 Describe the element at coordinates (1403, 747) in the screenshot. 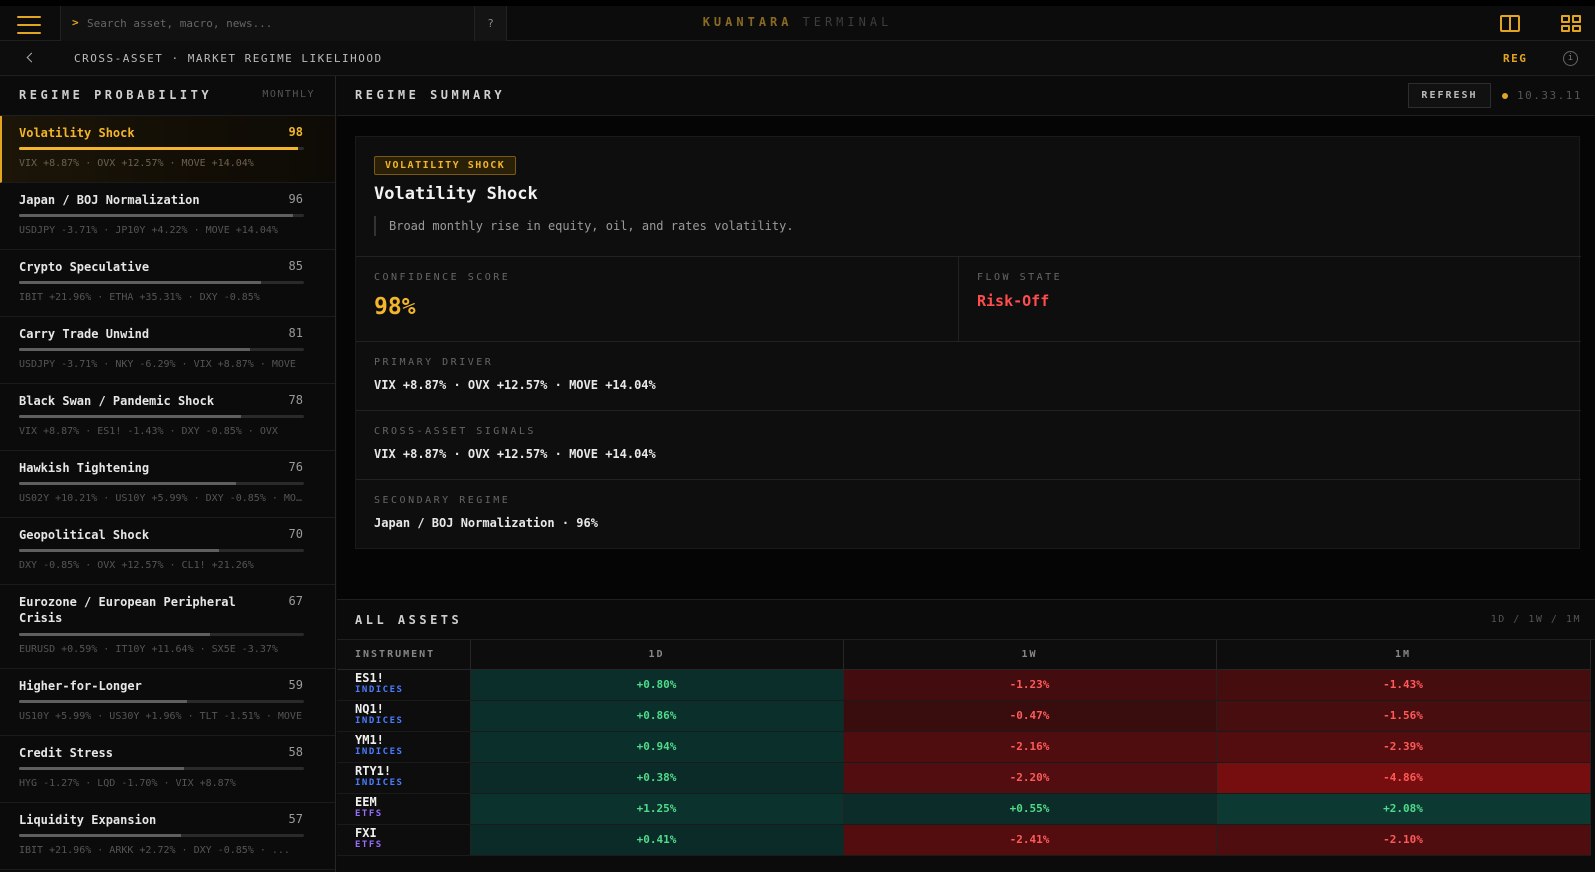

I see `change-cell-m1: -2.39%` at that location.